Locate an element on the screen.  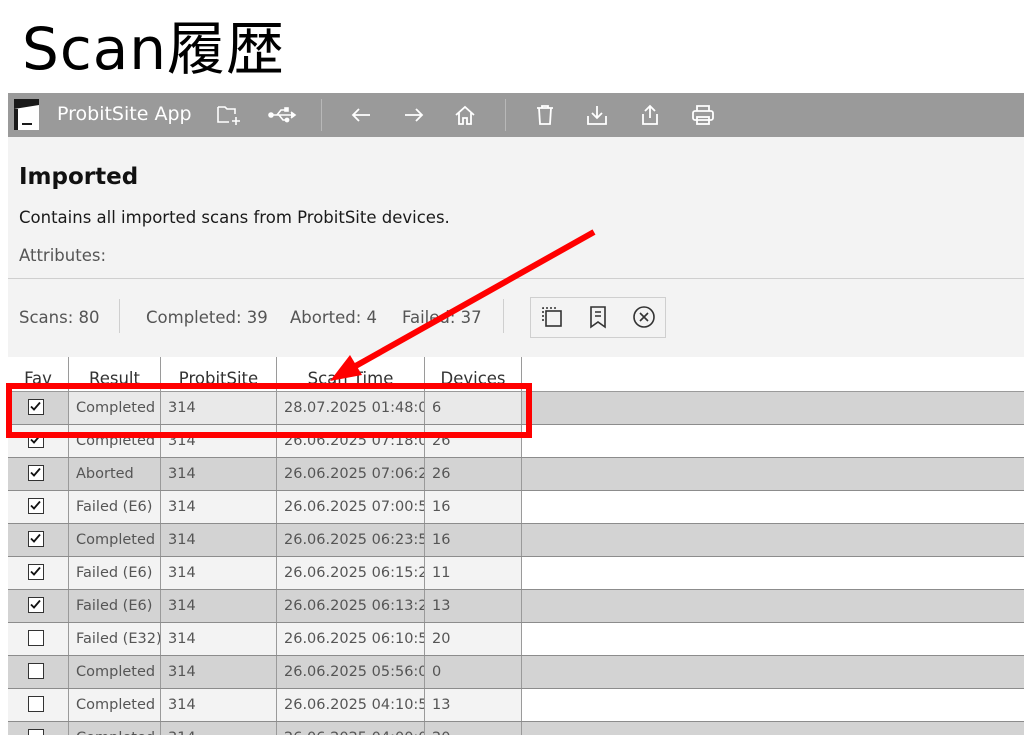
table-row: Completed 314 28.07.2025 01:48:02 6 is located at coordinates (516, 408).